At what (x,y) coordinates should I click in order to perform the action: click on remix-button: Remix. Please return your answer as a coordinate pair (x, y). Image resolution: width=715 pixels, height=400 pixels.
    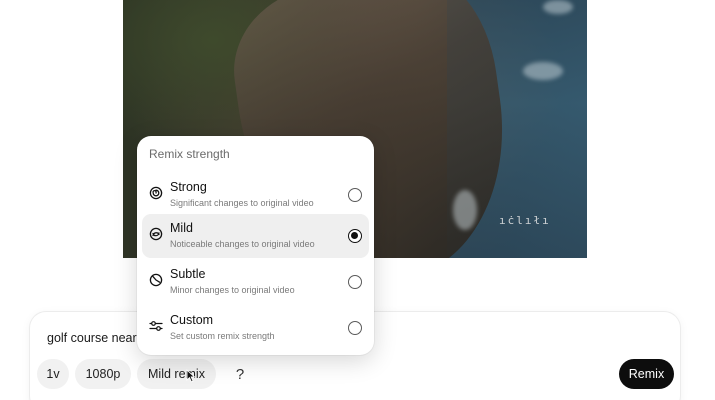
    Looking at the image, I should click on (646, 374).